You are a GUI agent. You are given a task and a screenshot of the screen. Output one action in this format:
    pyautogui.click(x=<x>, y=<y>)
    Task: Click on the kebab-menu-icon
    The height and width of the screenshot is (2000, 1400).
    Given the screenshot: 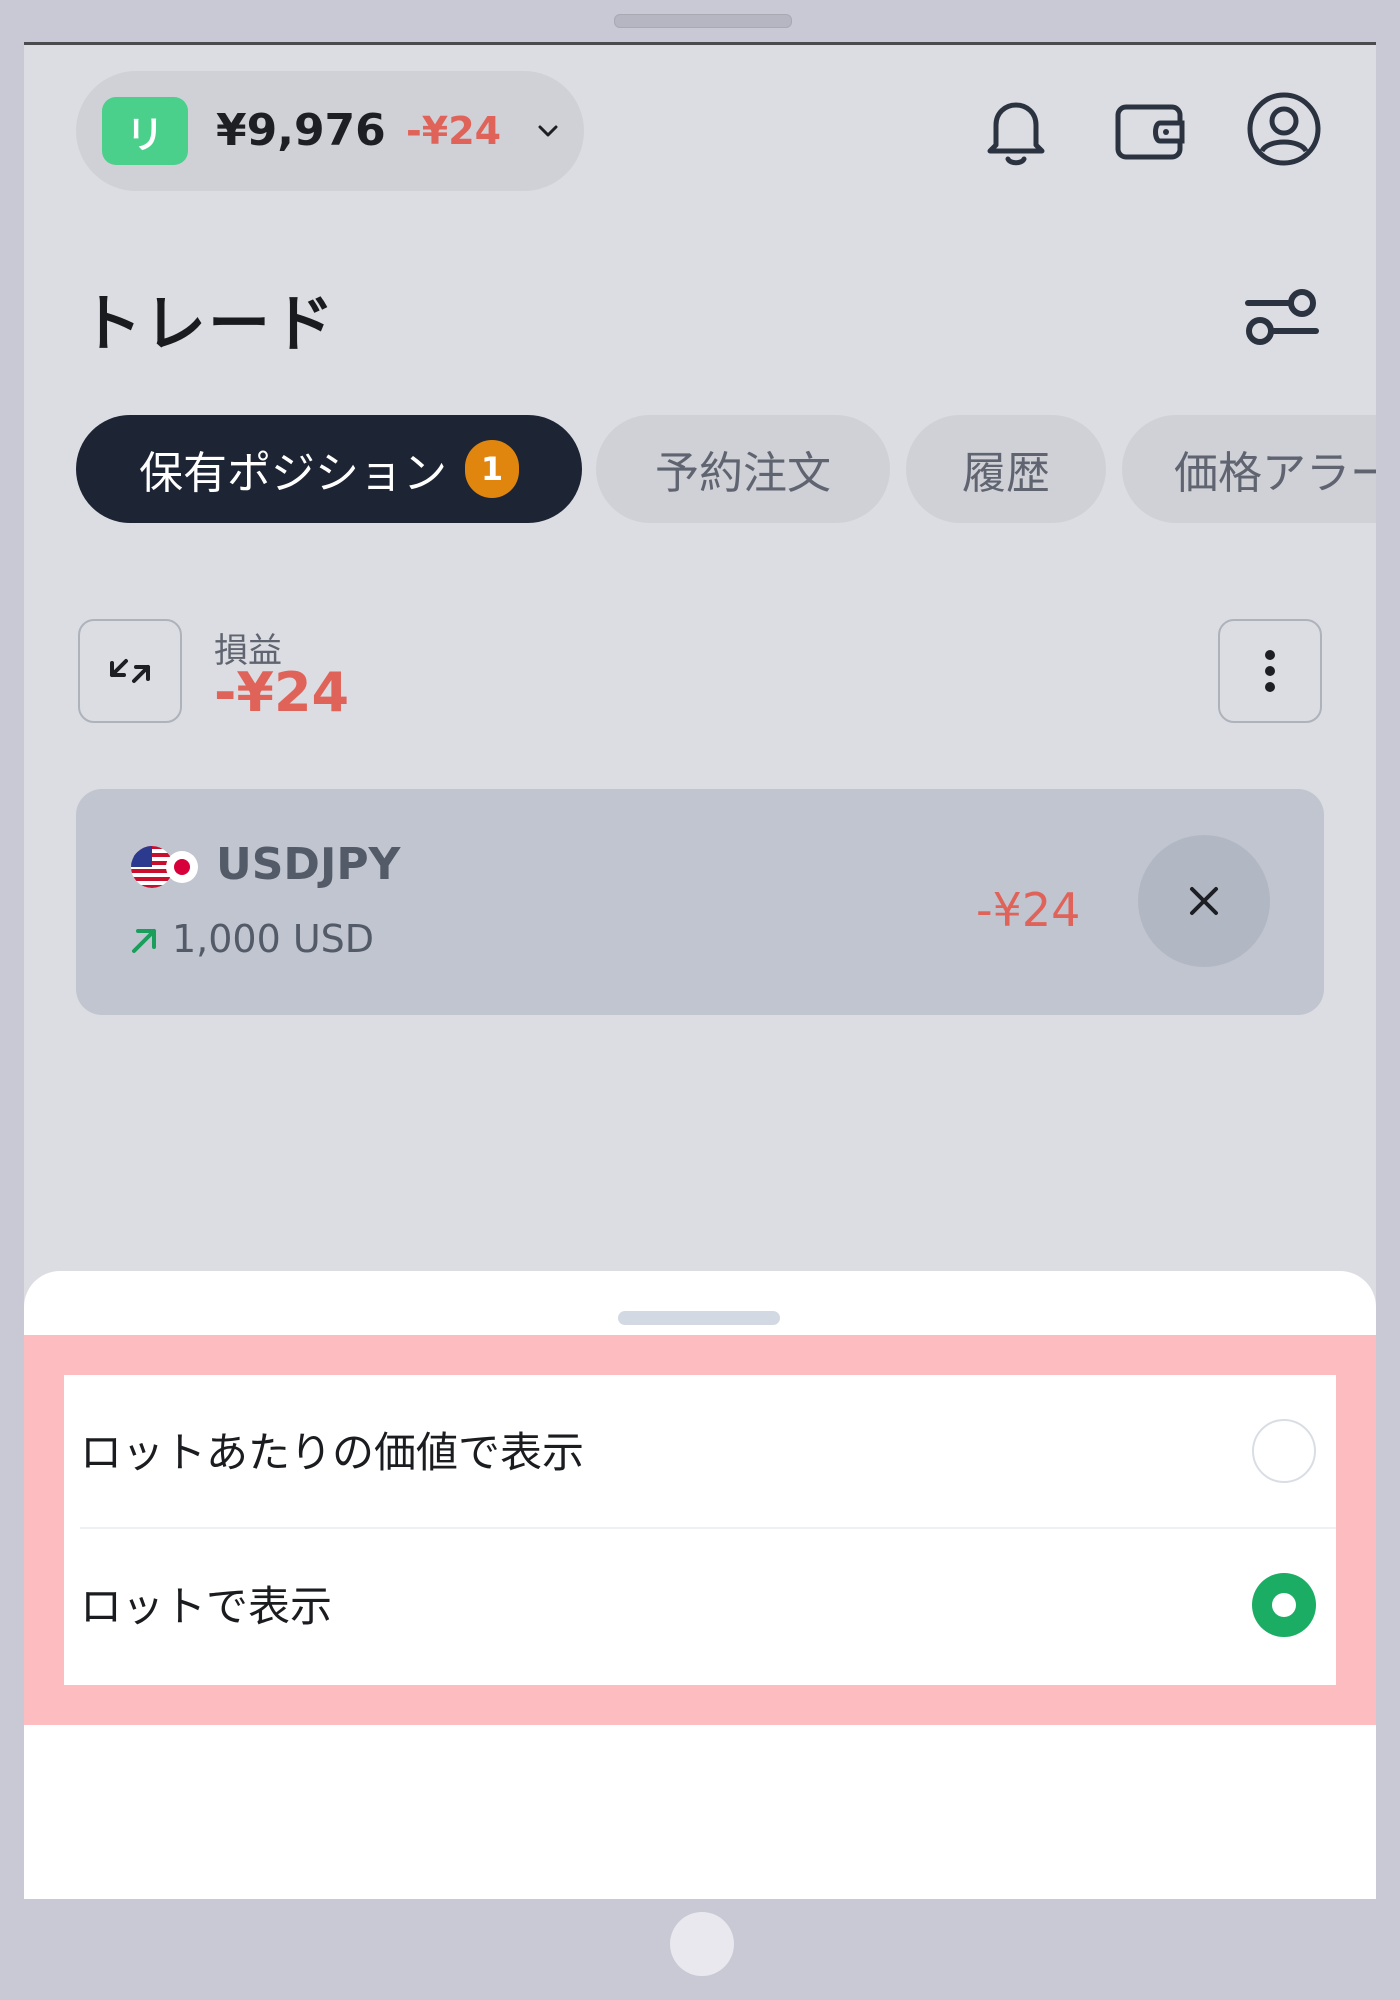 What is the action you would take?
    pyautogui.click(x=1270, y=671)
    